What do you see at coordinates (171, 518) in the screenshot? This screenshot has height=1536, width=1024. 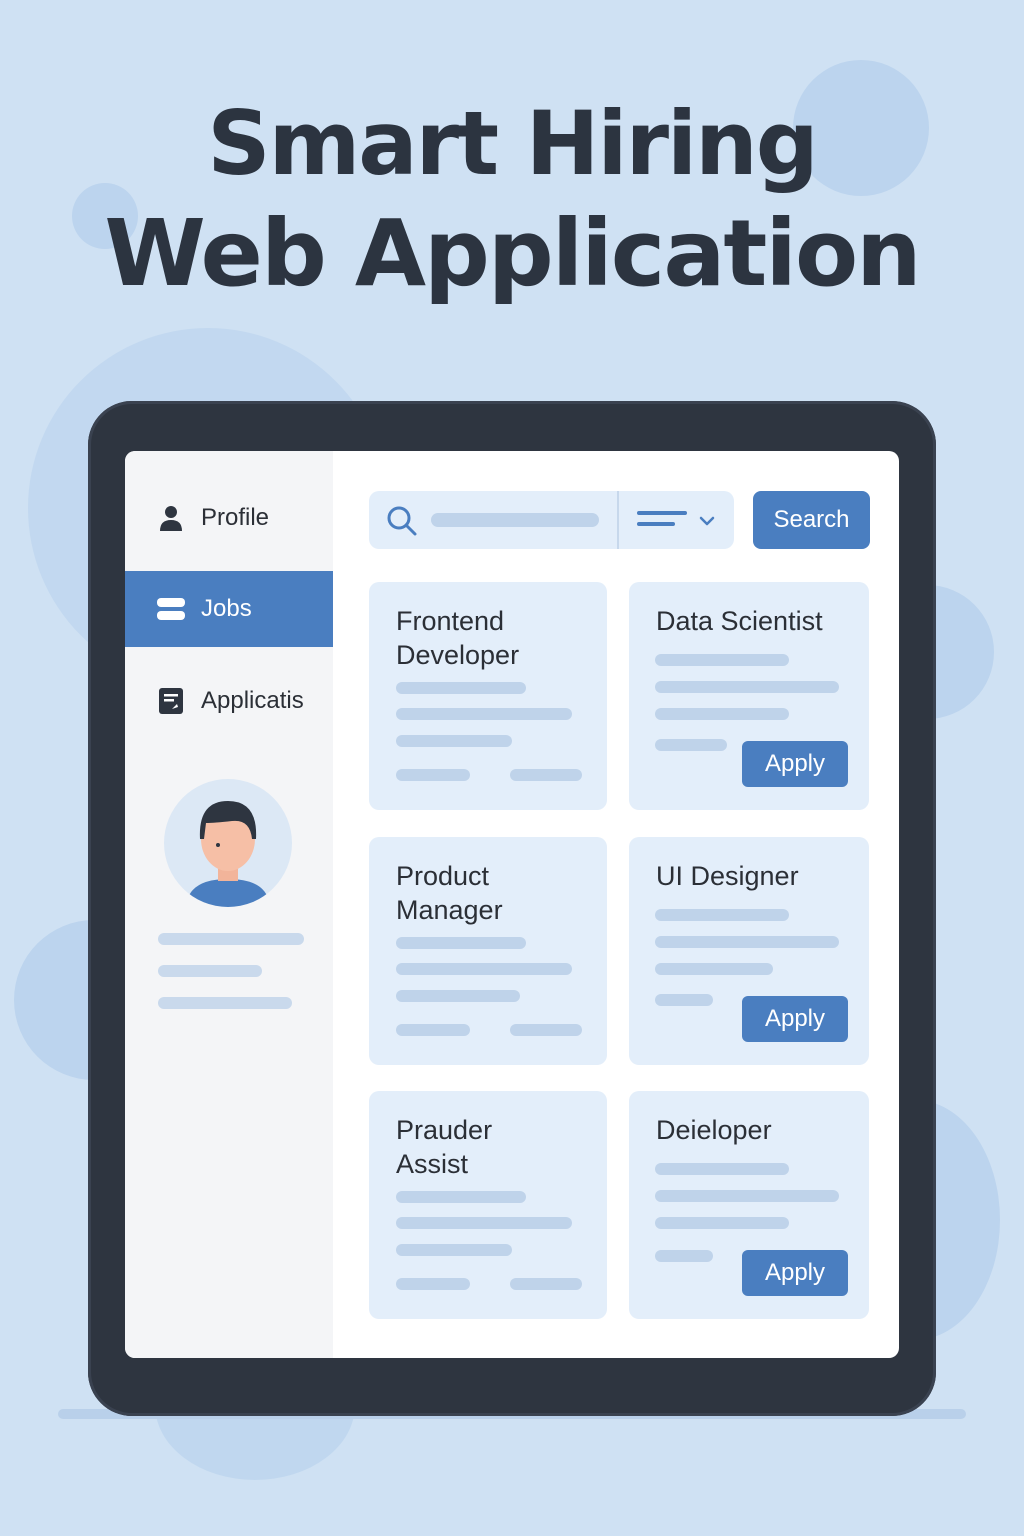 I see `user-icon` at bounding box center [171, 518].